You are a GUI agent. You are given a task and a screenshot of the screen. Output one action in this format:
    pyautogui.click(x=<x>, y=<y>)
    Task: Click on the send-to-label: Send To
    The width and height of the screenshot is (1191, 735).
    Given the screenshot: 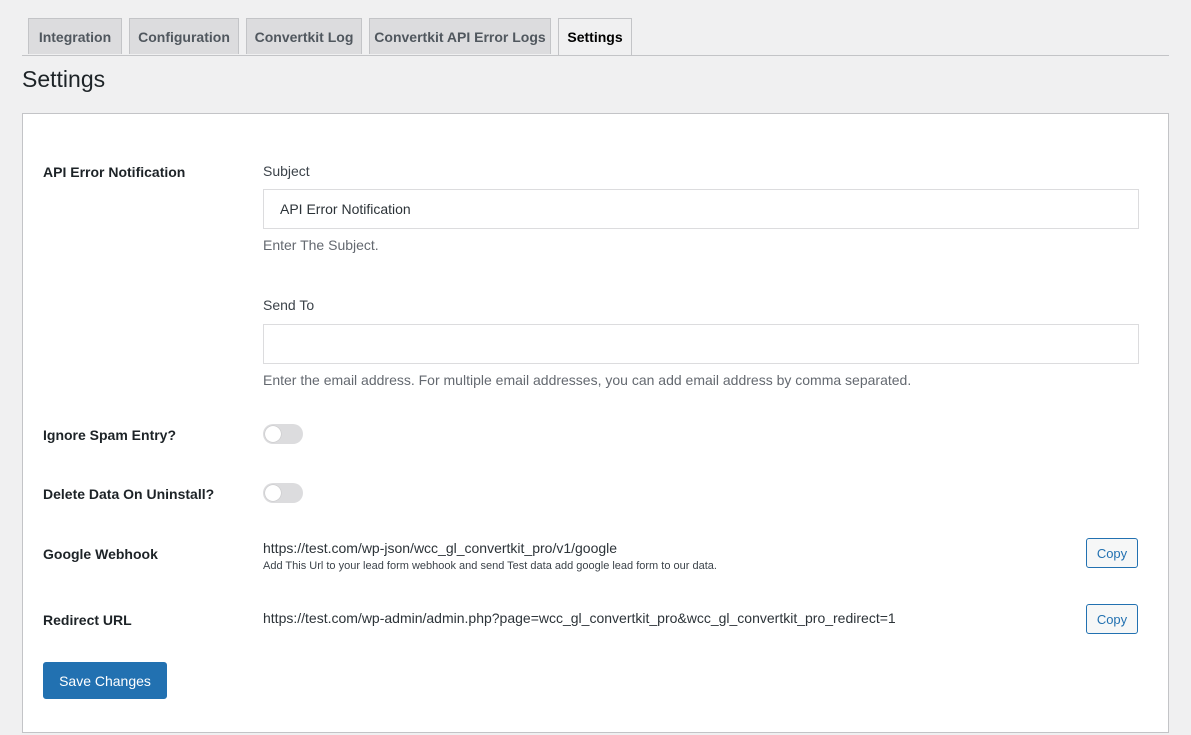 What is the action you would take?
    pyautogui.click(x=289, y=305)
    